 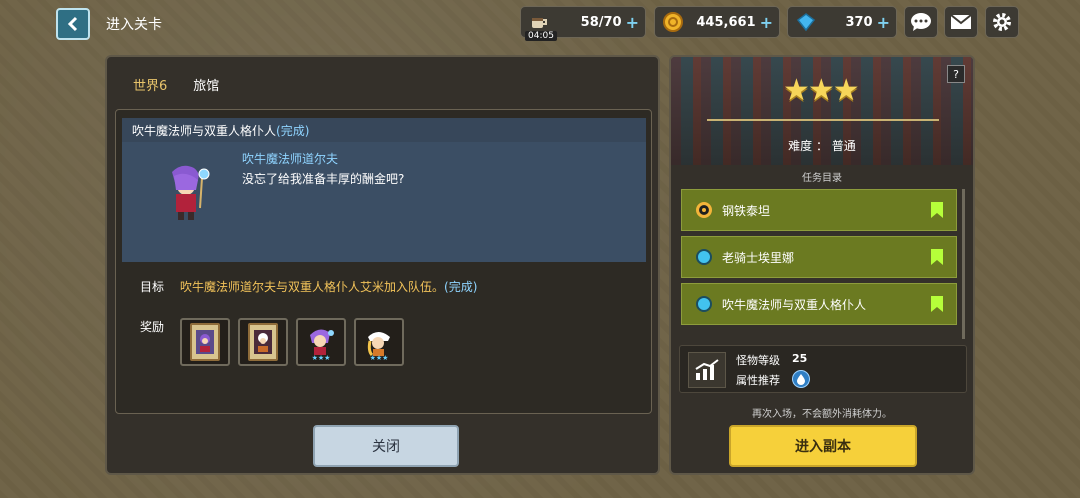 What do you see at coordinates (801, 379) in the screenshot?
I see `water-element-icon` at bounding box center [801, 379].